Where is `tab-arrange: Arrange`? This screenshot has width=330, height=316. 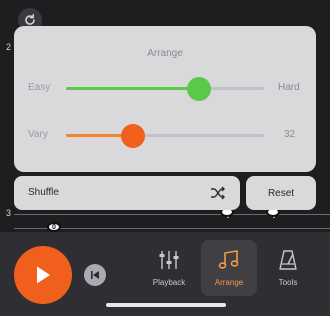 tab-arrange: Arrange is located at coordinates (229, 268).